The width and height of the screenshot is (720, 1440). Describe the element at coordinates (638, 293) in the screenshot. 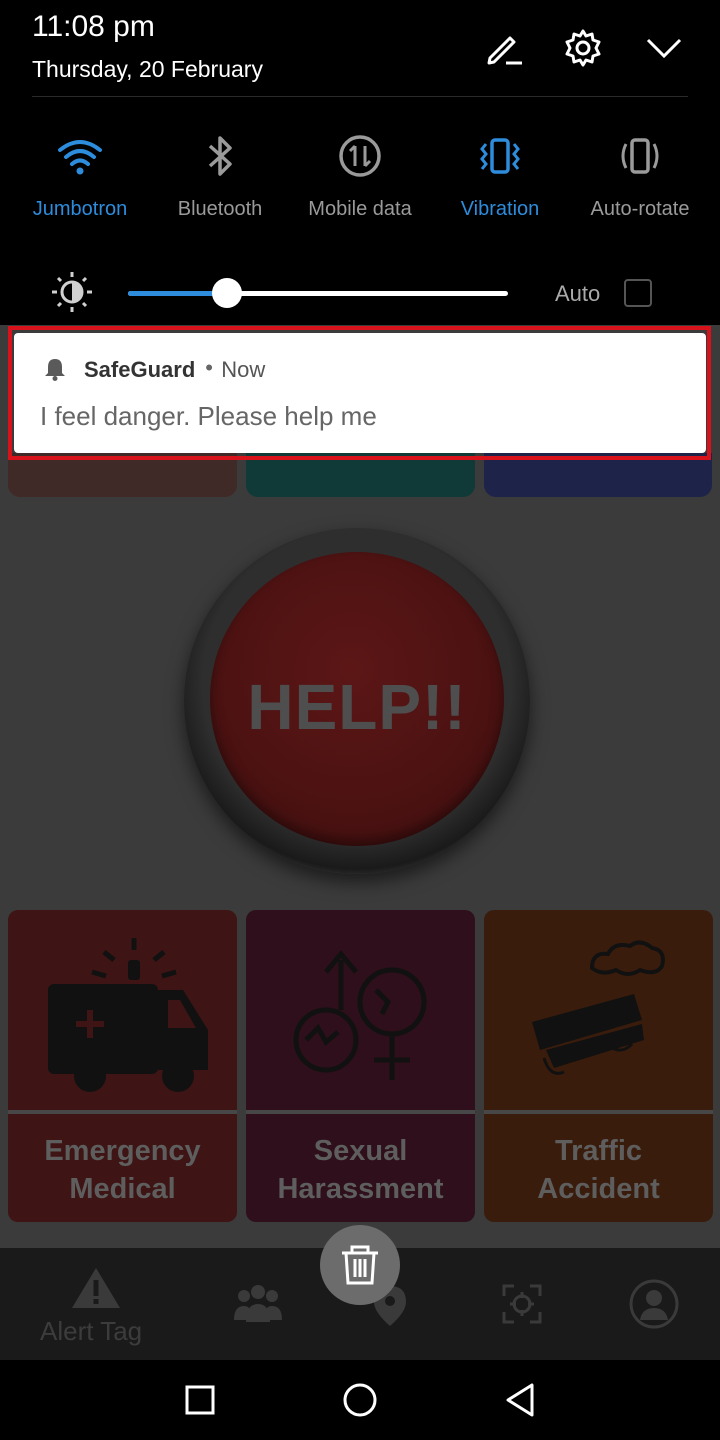

I see `auto-brightness-checkbox` at that location.